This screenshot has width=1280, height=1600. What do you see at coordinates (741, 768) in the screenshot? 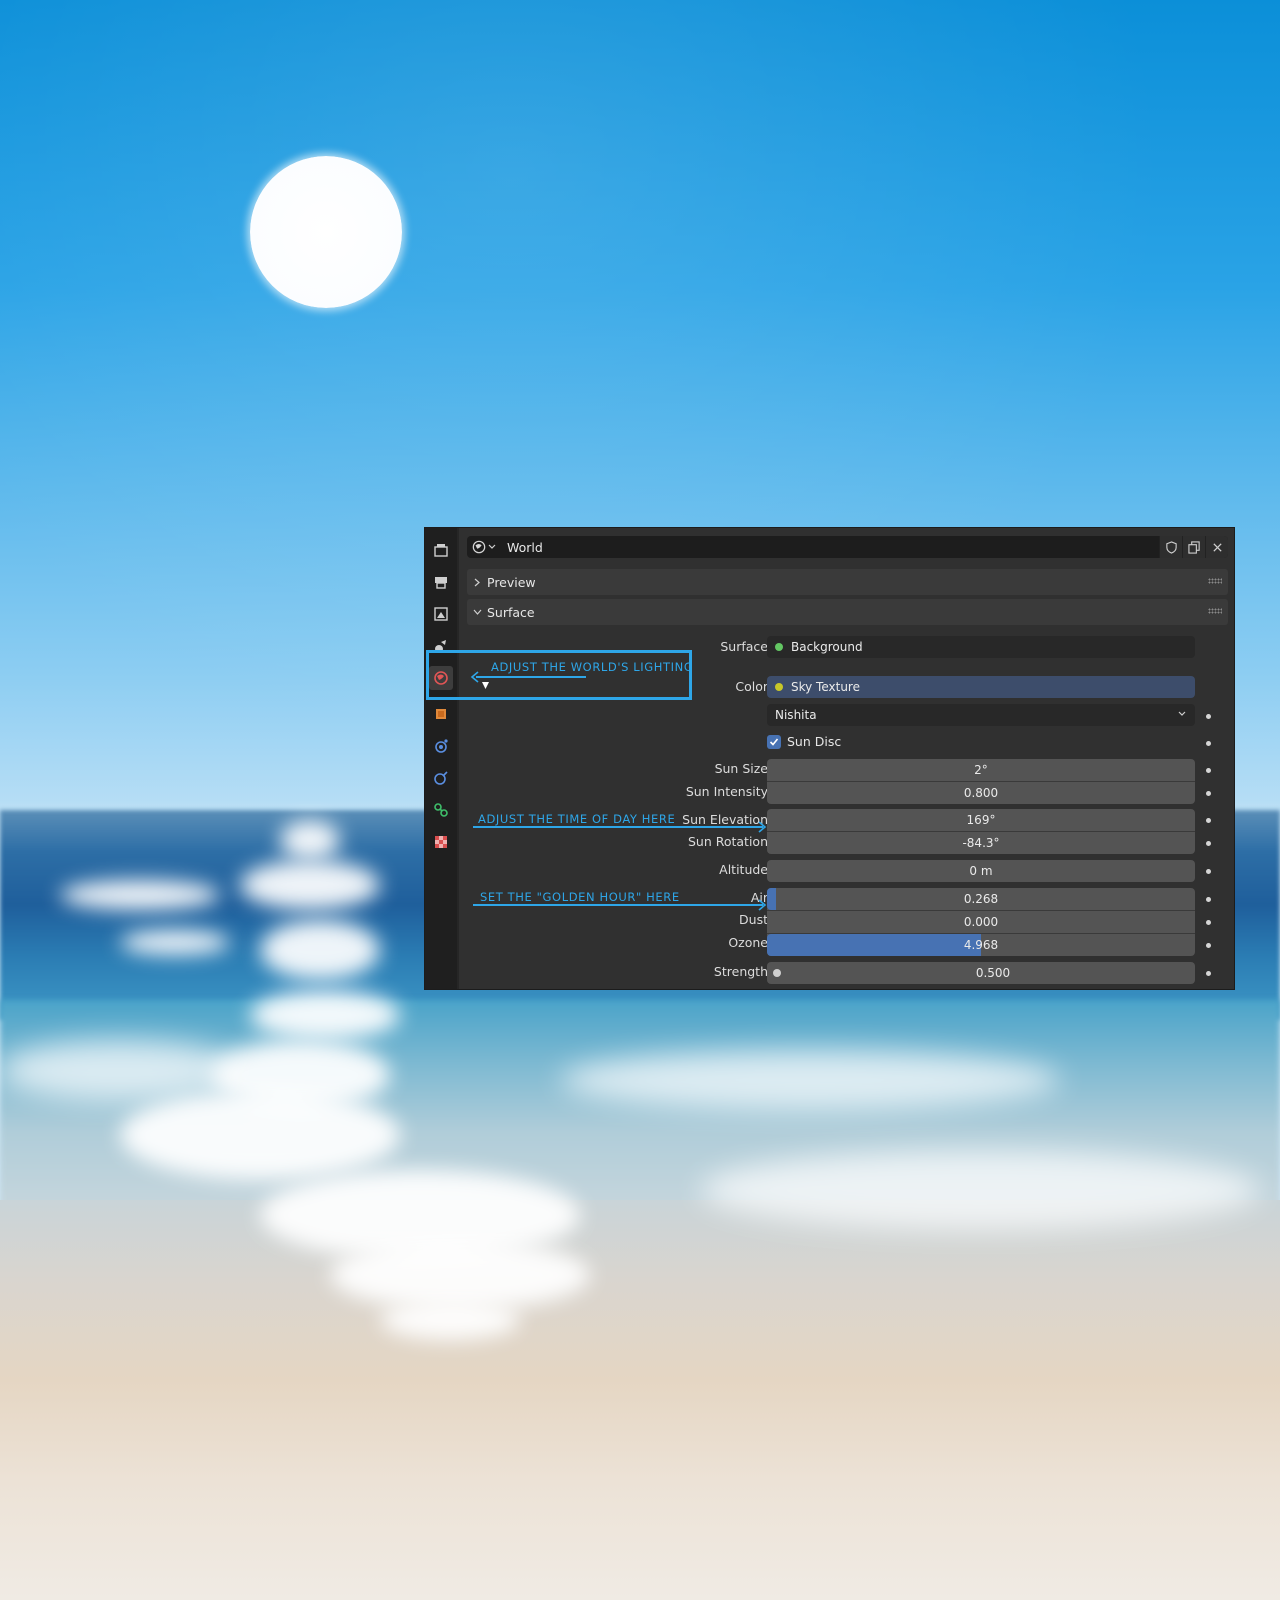
I see `sun-size-label: Sun Size` at bounding box center [741, 768].